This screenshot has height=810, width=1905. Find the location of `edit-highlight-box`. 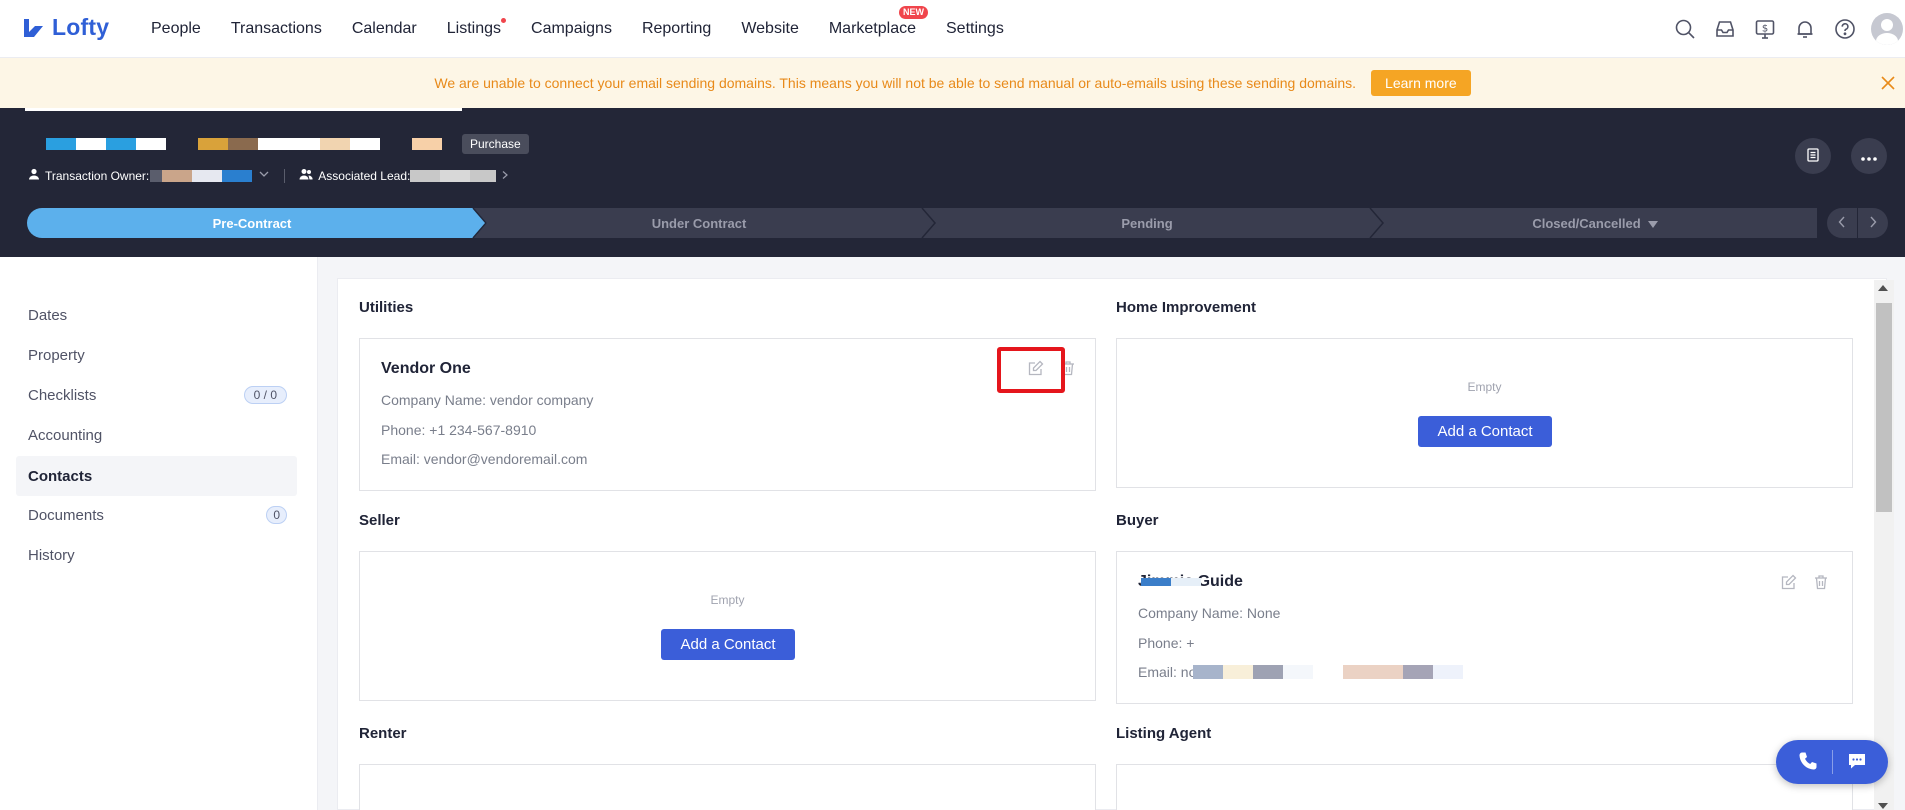

edit-highlight-box is located at coordinates (1031, 370).